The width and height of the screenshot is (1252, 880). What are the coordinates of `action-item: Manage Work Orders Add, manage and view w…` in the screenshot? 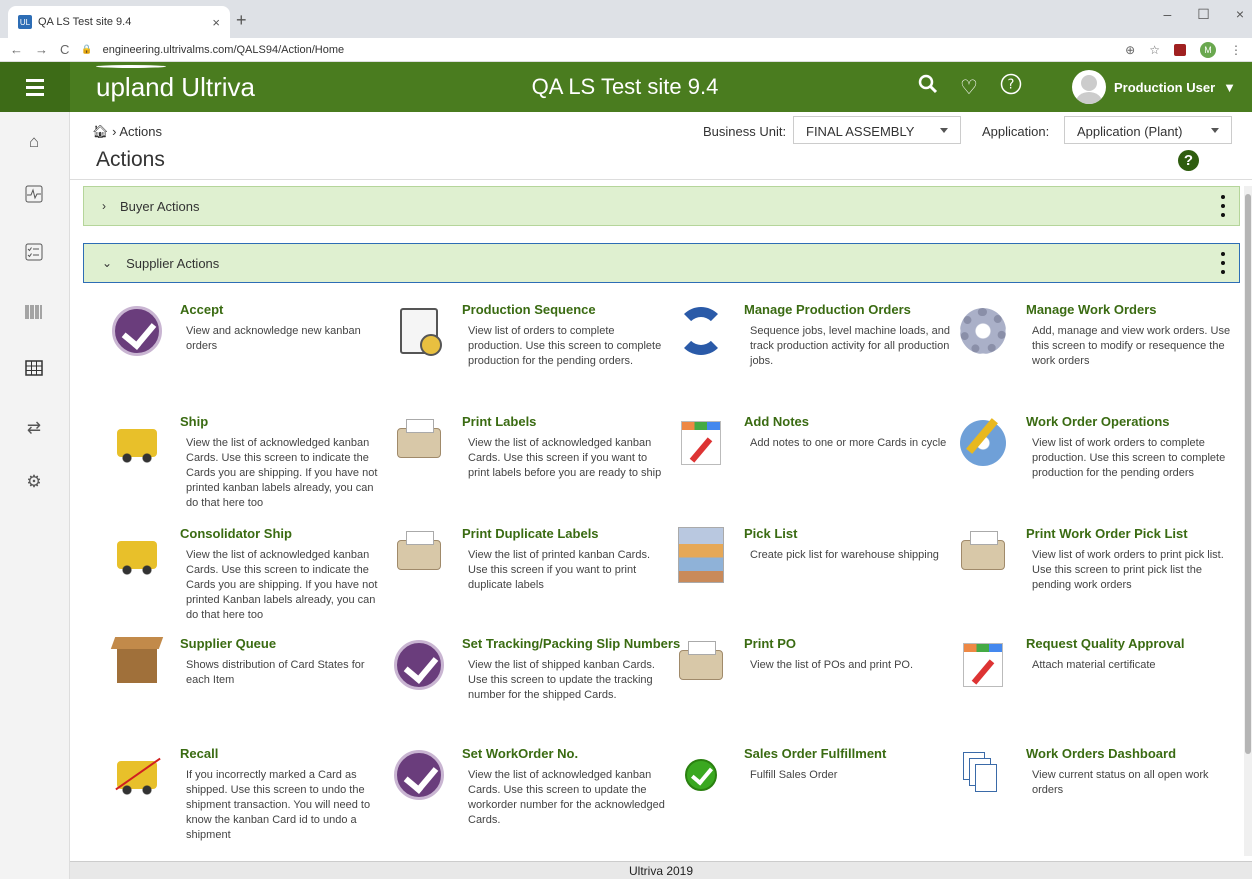 It's located at (1093, 362).